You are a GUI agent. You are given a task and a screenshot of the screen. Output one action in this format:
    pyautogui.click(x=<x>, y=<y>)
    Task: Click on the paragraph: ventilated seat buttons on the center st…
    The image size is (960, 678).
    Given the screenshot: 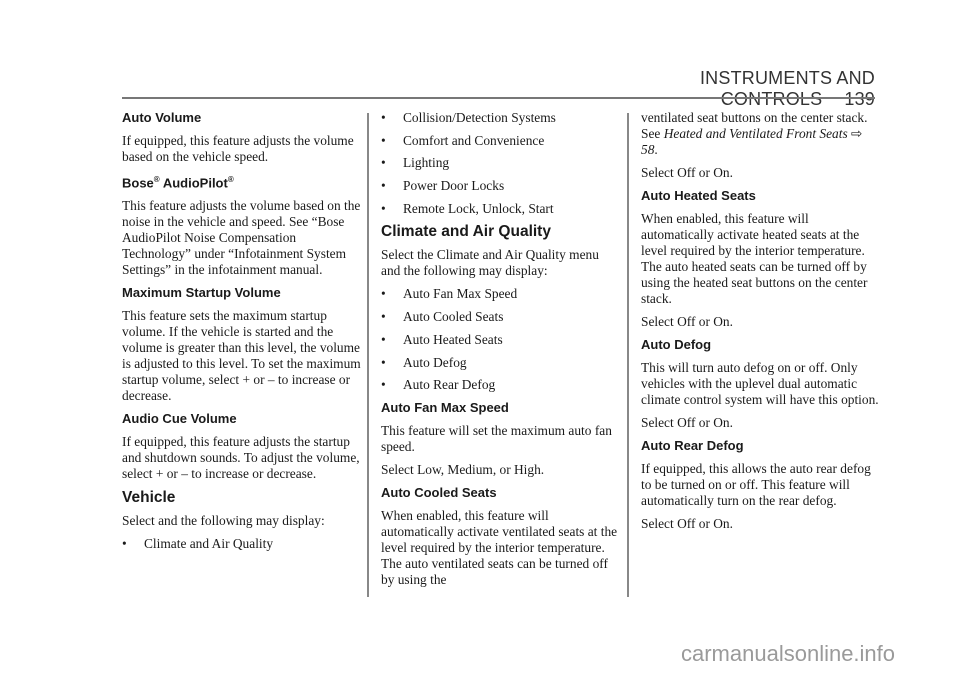 What is the action you would take?
    pyautogui.click(x=754, y=133)
    